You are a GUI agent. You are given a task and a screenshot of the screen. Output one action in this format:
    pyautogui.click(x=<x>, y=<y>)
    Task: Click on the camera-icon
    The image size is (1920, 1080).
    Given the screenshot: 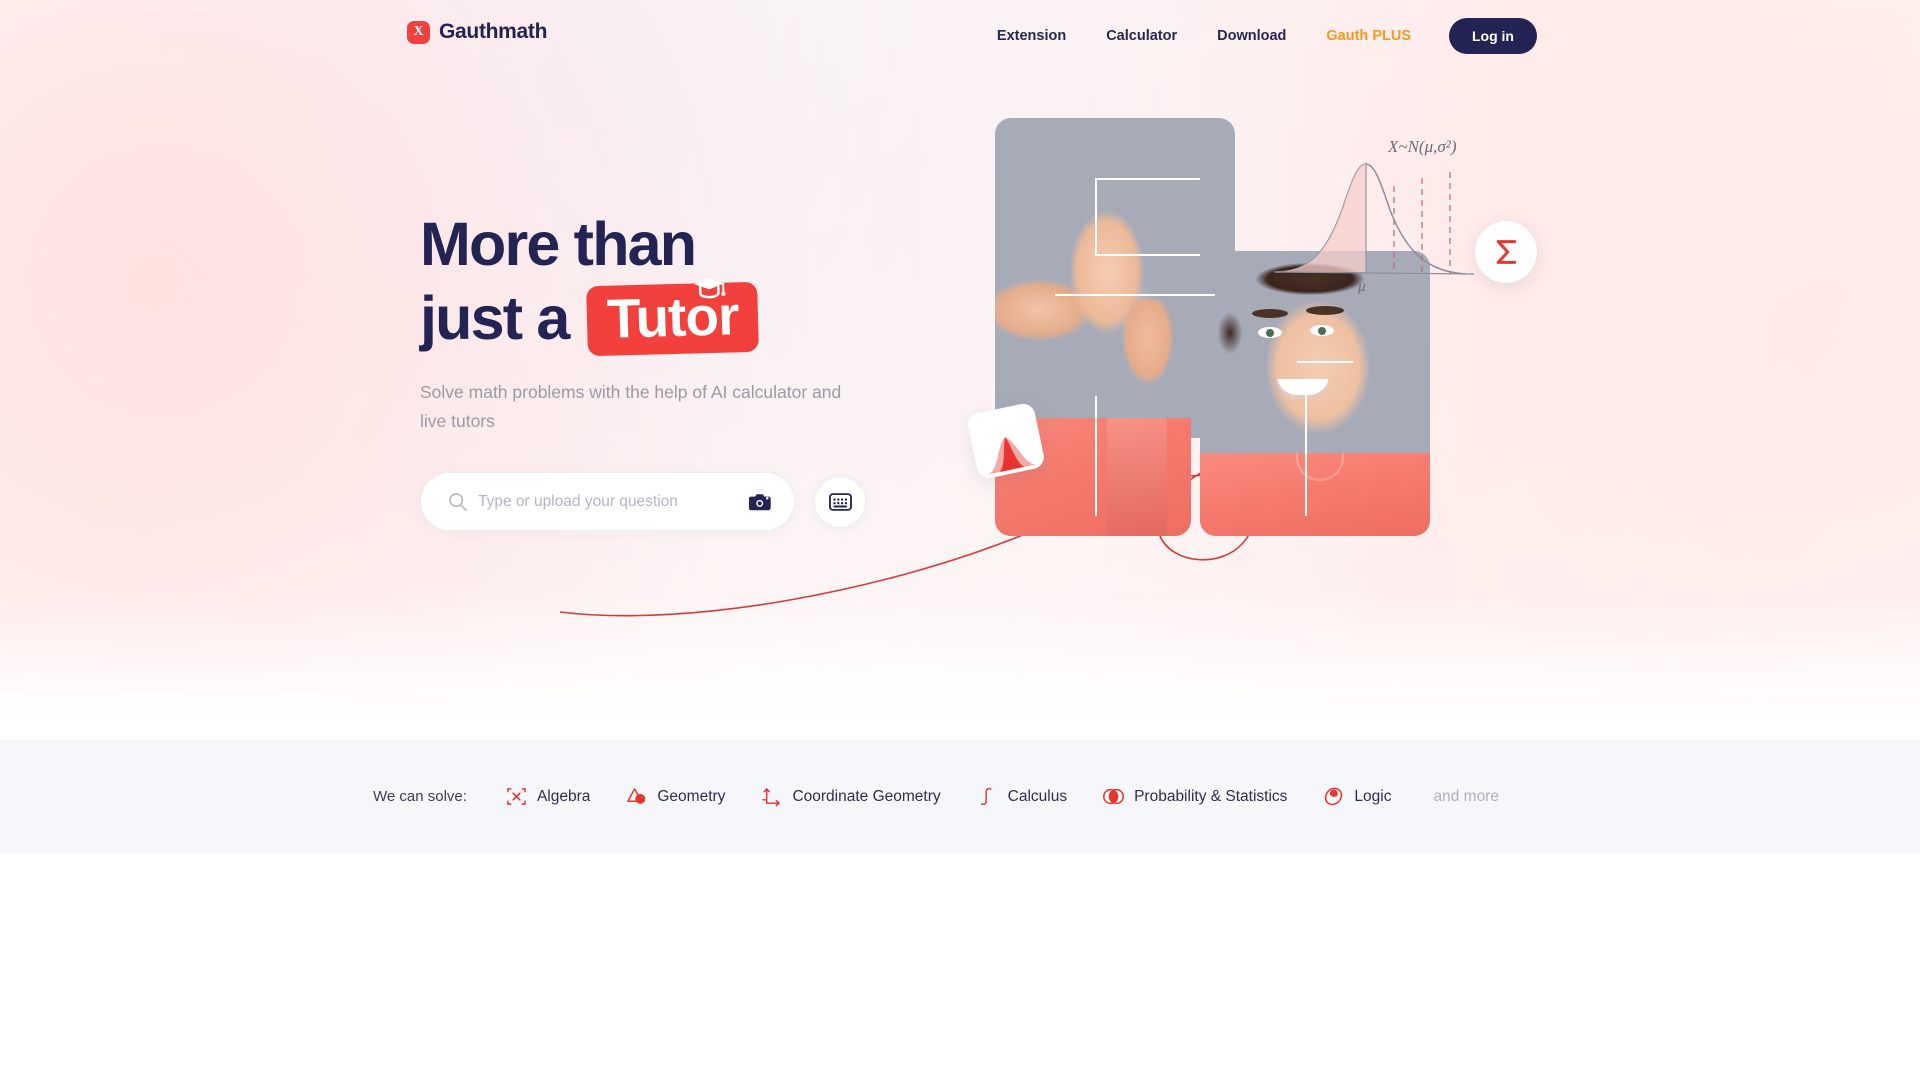 What is the action you would take?
    pyautogui.click(x=759, y=502)
    